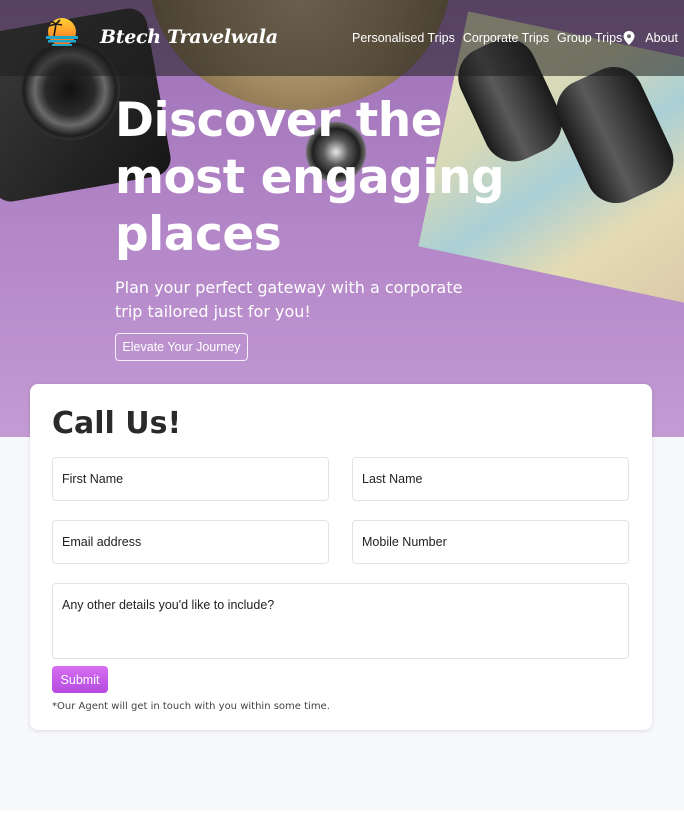 The image size is (684, 824). Describe the element at coordinates (629, 38) in the screenshot. I see `map-pin-icon` at that location.